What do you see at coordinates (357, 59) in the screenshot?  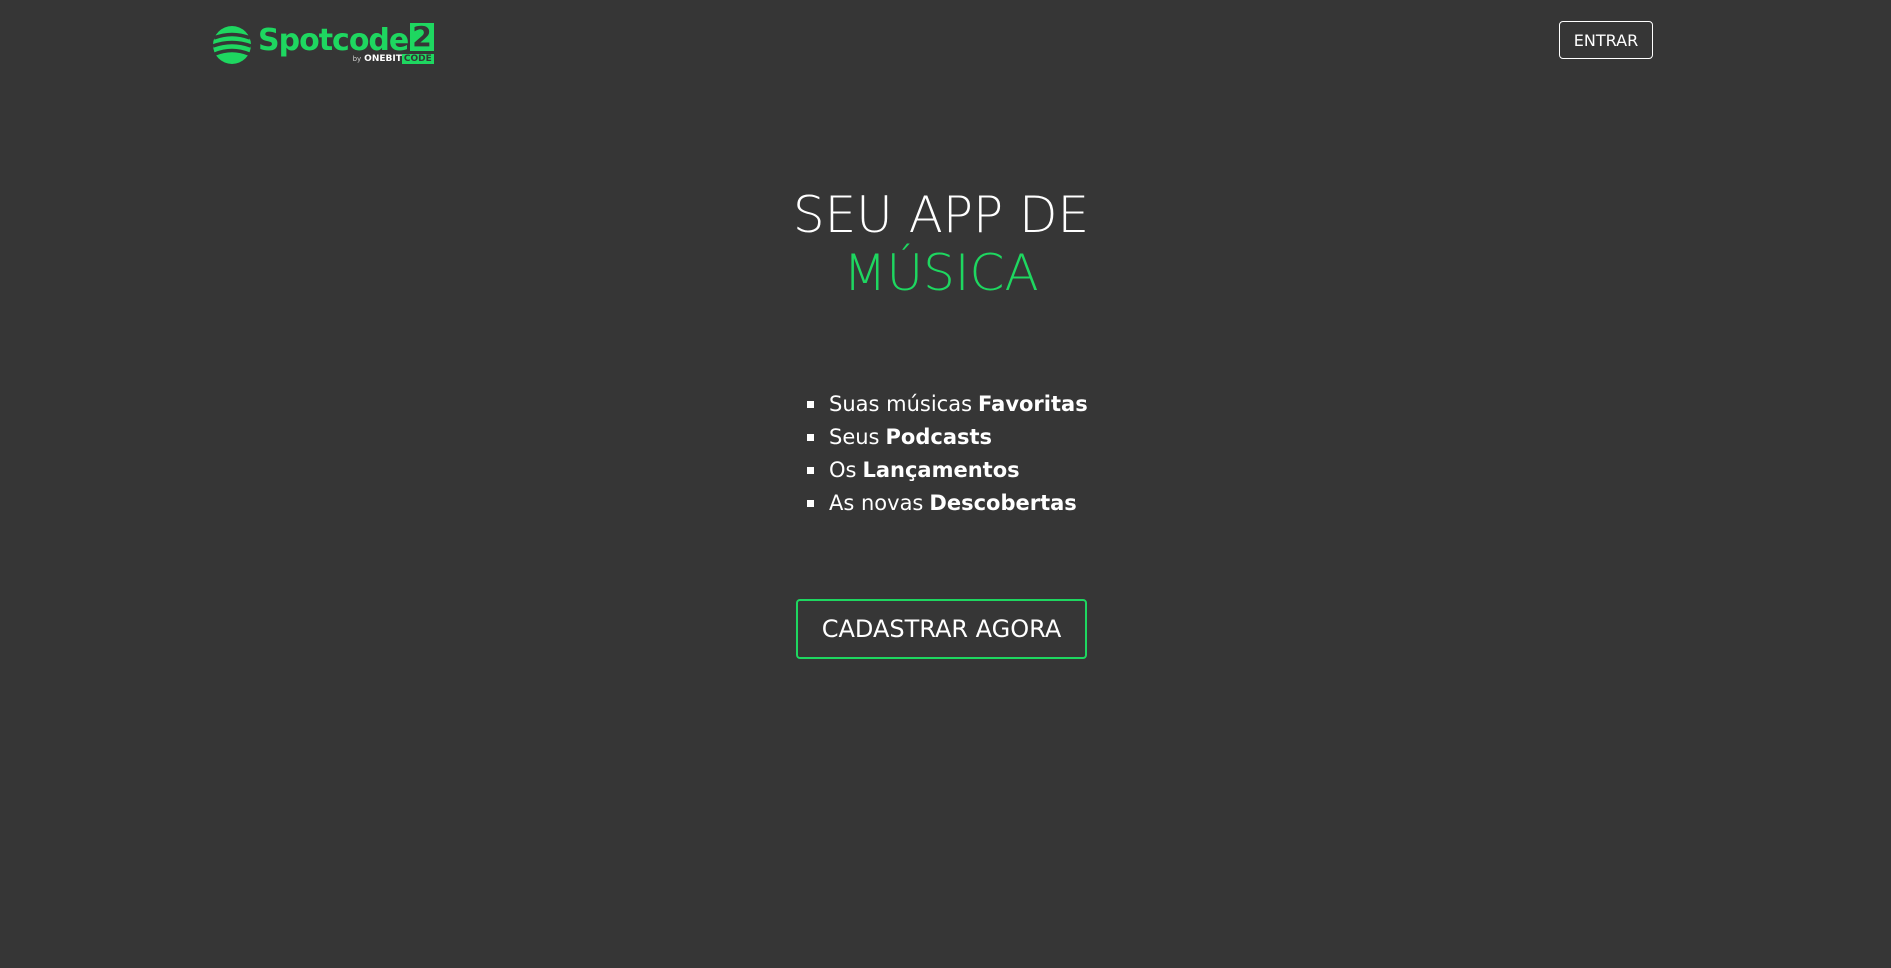 I see `logo-by-text: by` at bounding box center [357, 59].